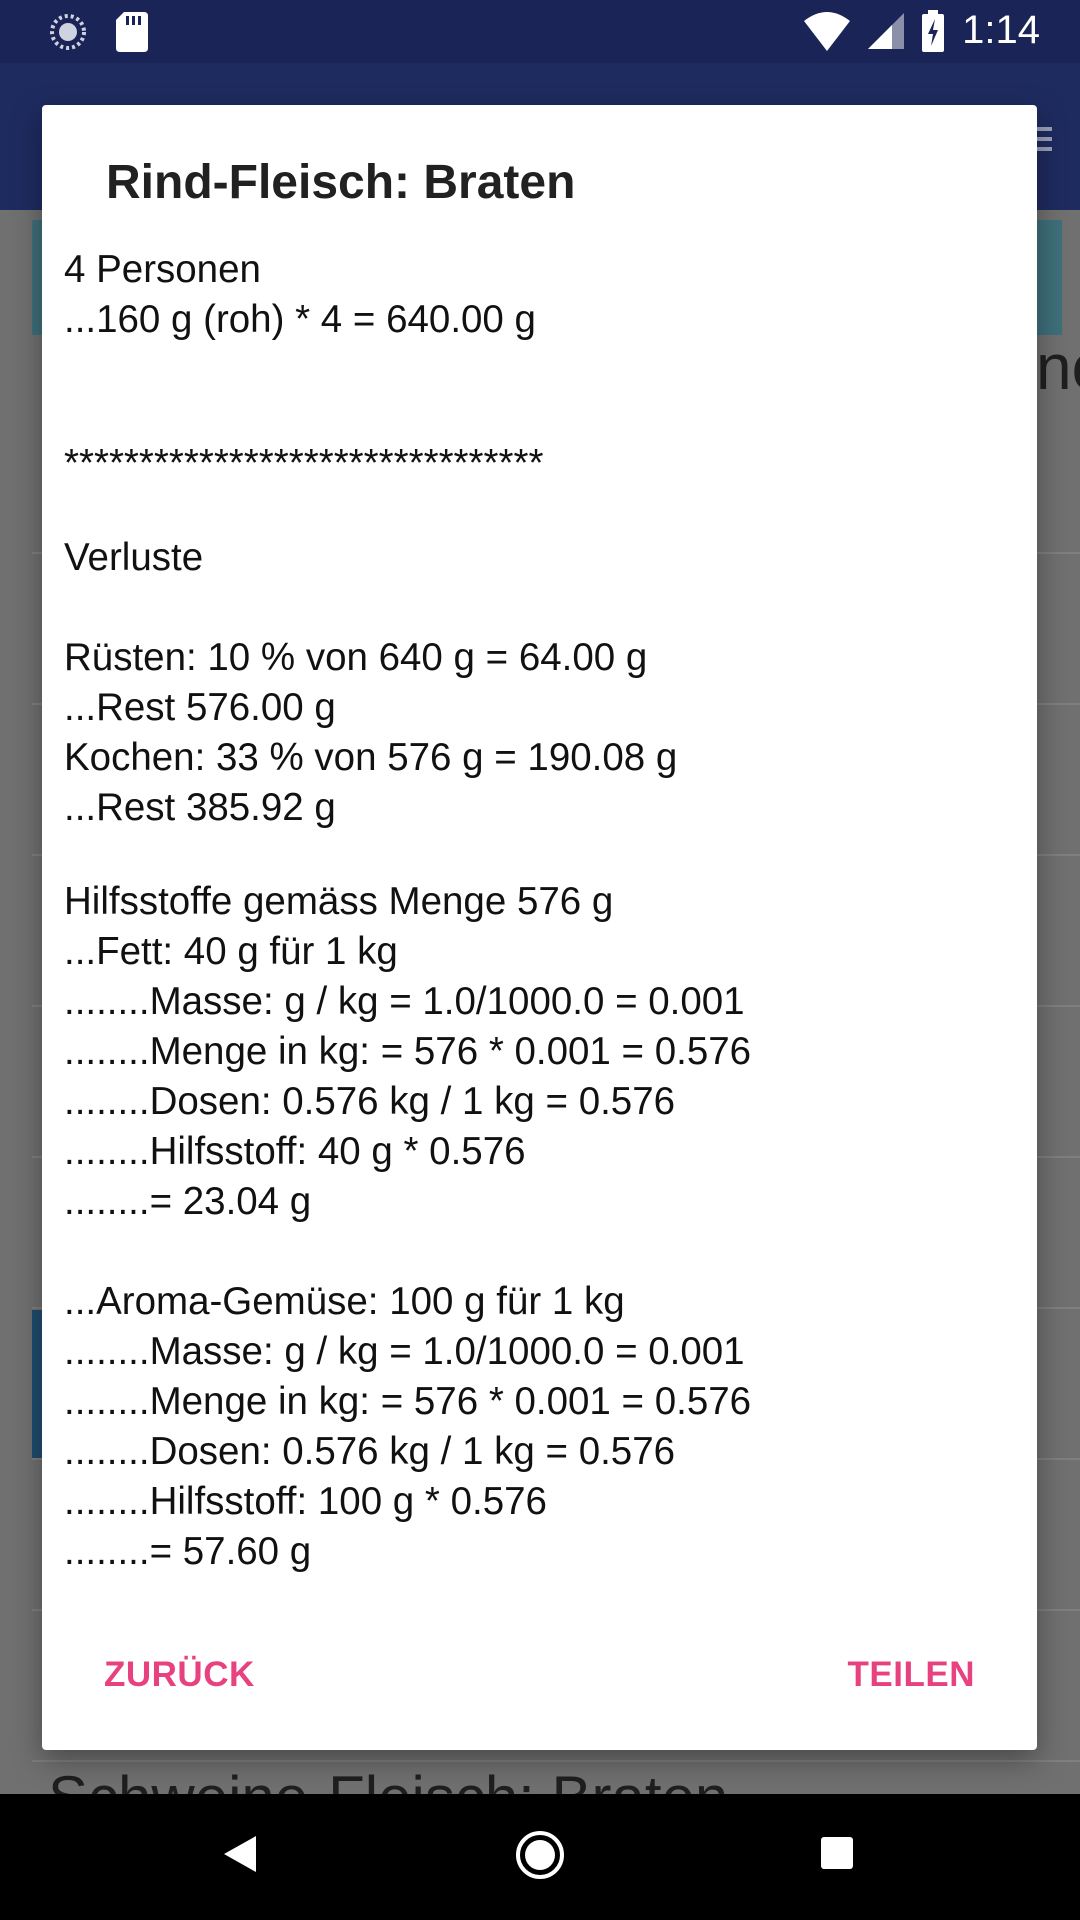  What do you see at coordinates (37, 1384) in the screenshot?
I see `list-item-accent` at bounding box center [37, 1384].